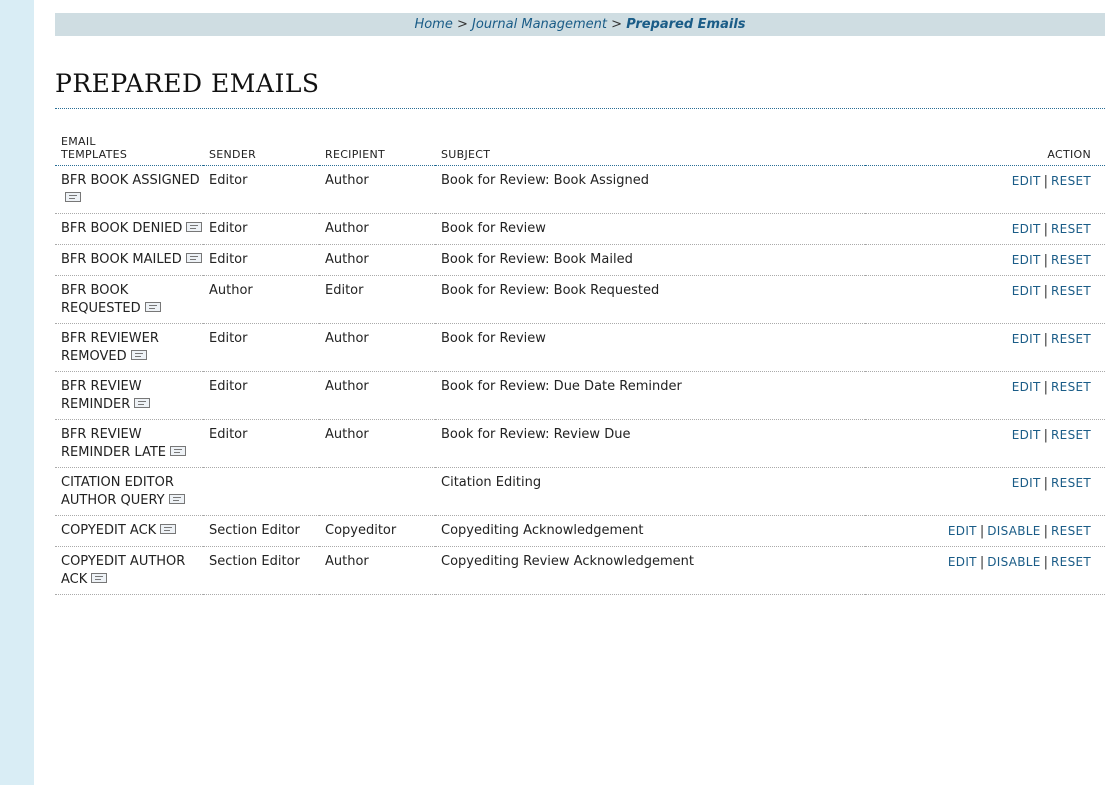 This screenshot has height=785, width=1105. Describe the element at coordinates (377, 137) in the screenshot. I see `header-recipient: RECIPIENT` at that location.